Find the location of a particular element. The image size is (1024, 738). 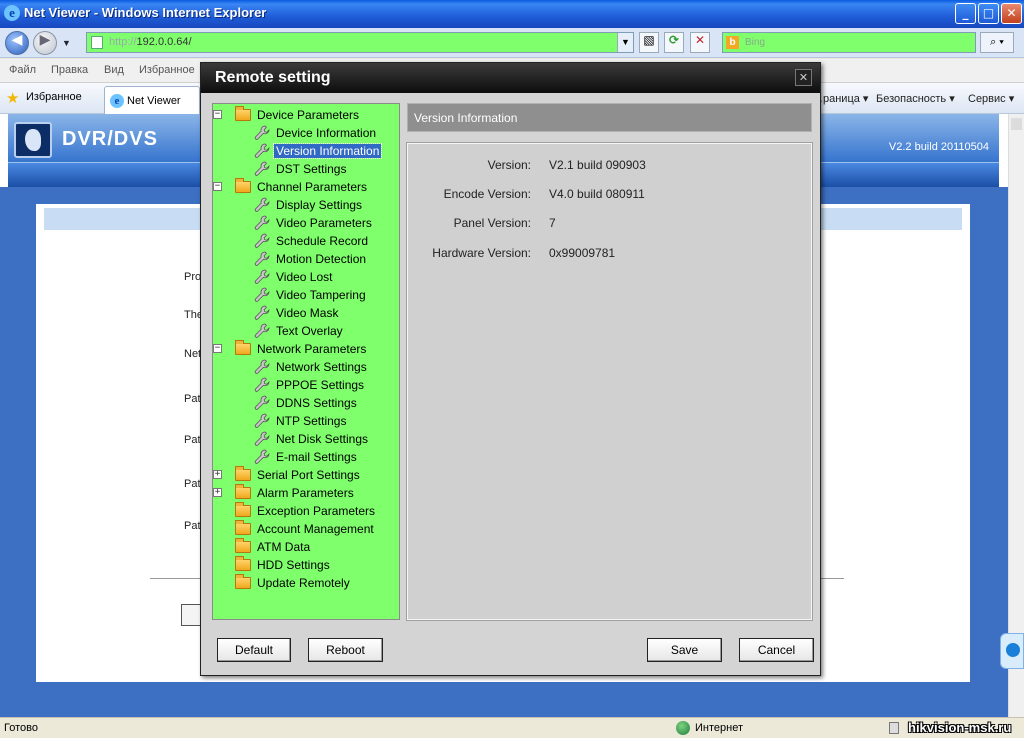

field-row-panel-version: Panel Version: 7 is located at coordinates (610, 225).